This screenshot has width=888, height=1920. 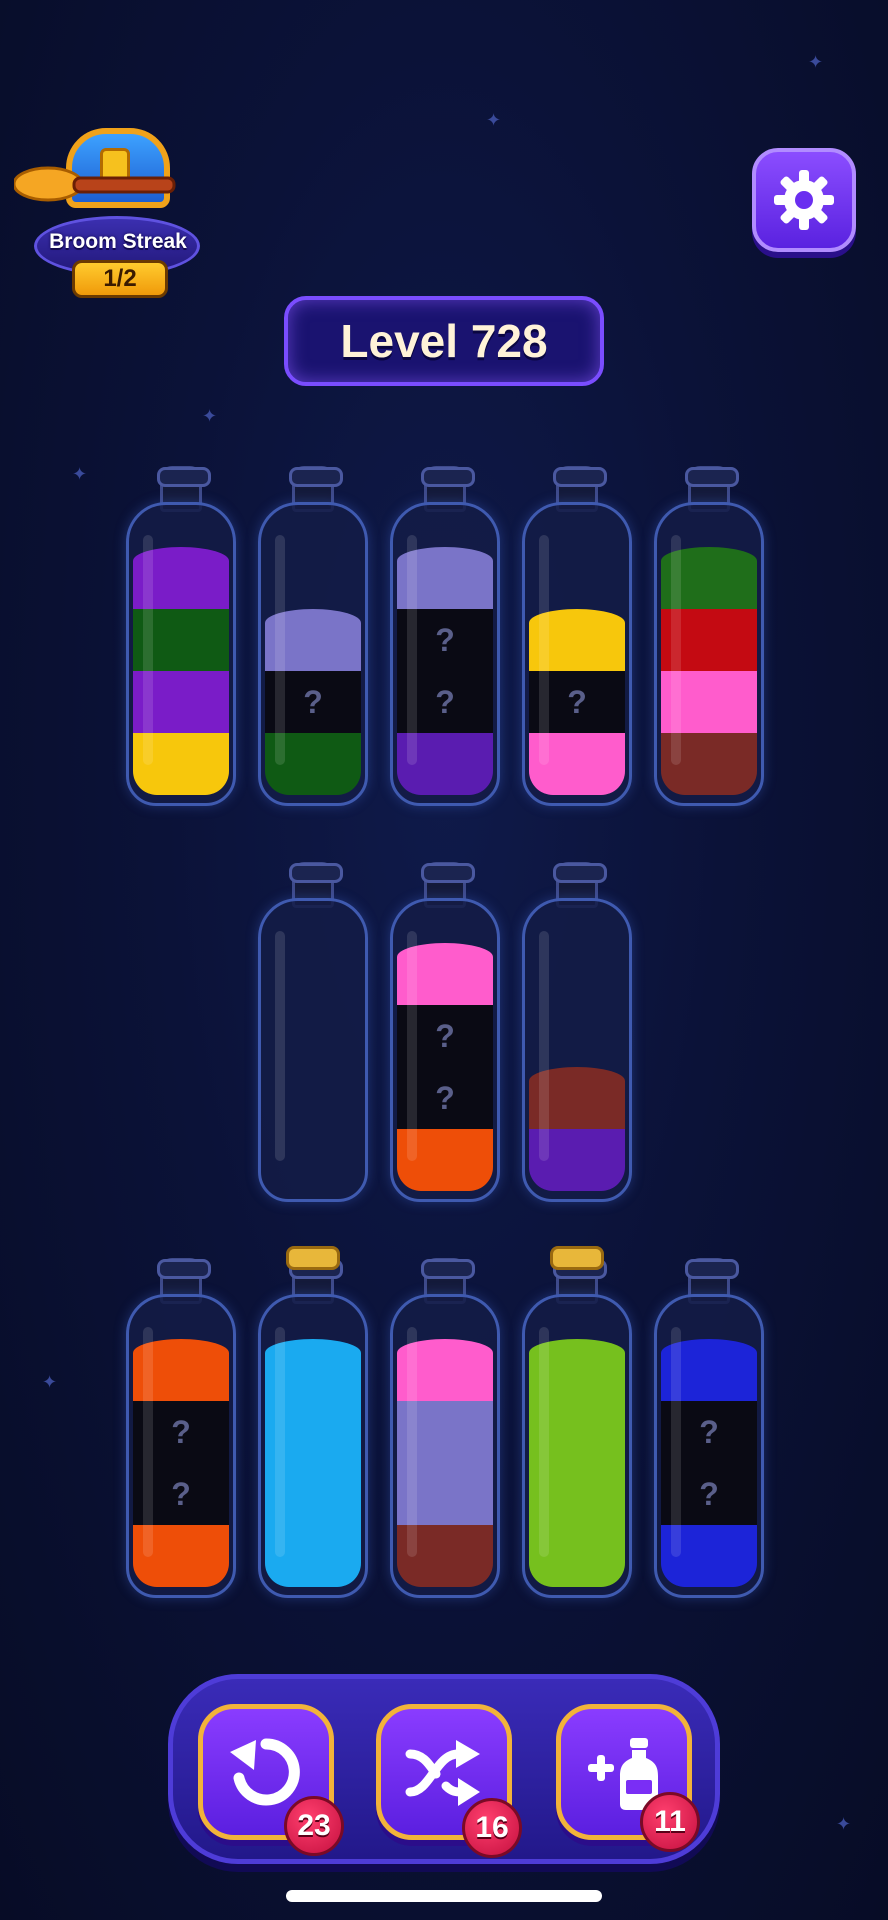 I want to click on streak-count: 1/2, so click(x=120, y=279).